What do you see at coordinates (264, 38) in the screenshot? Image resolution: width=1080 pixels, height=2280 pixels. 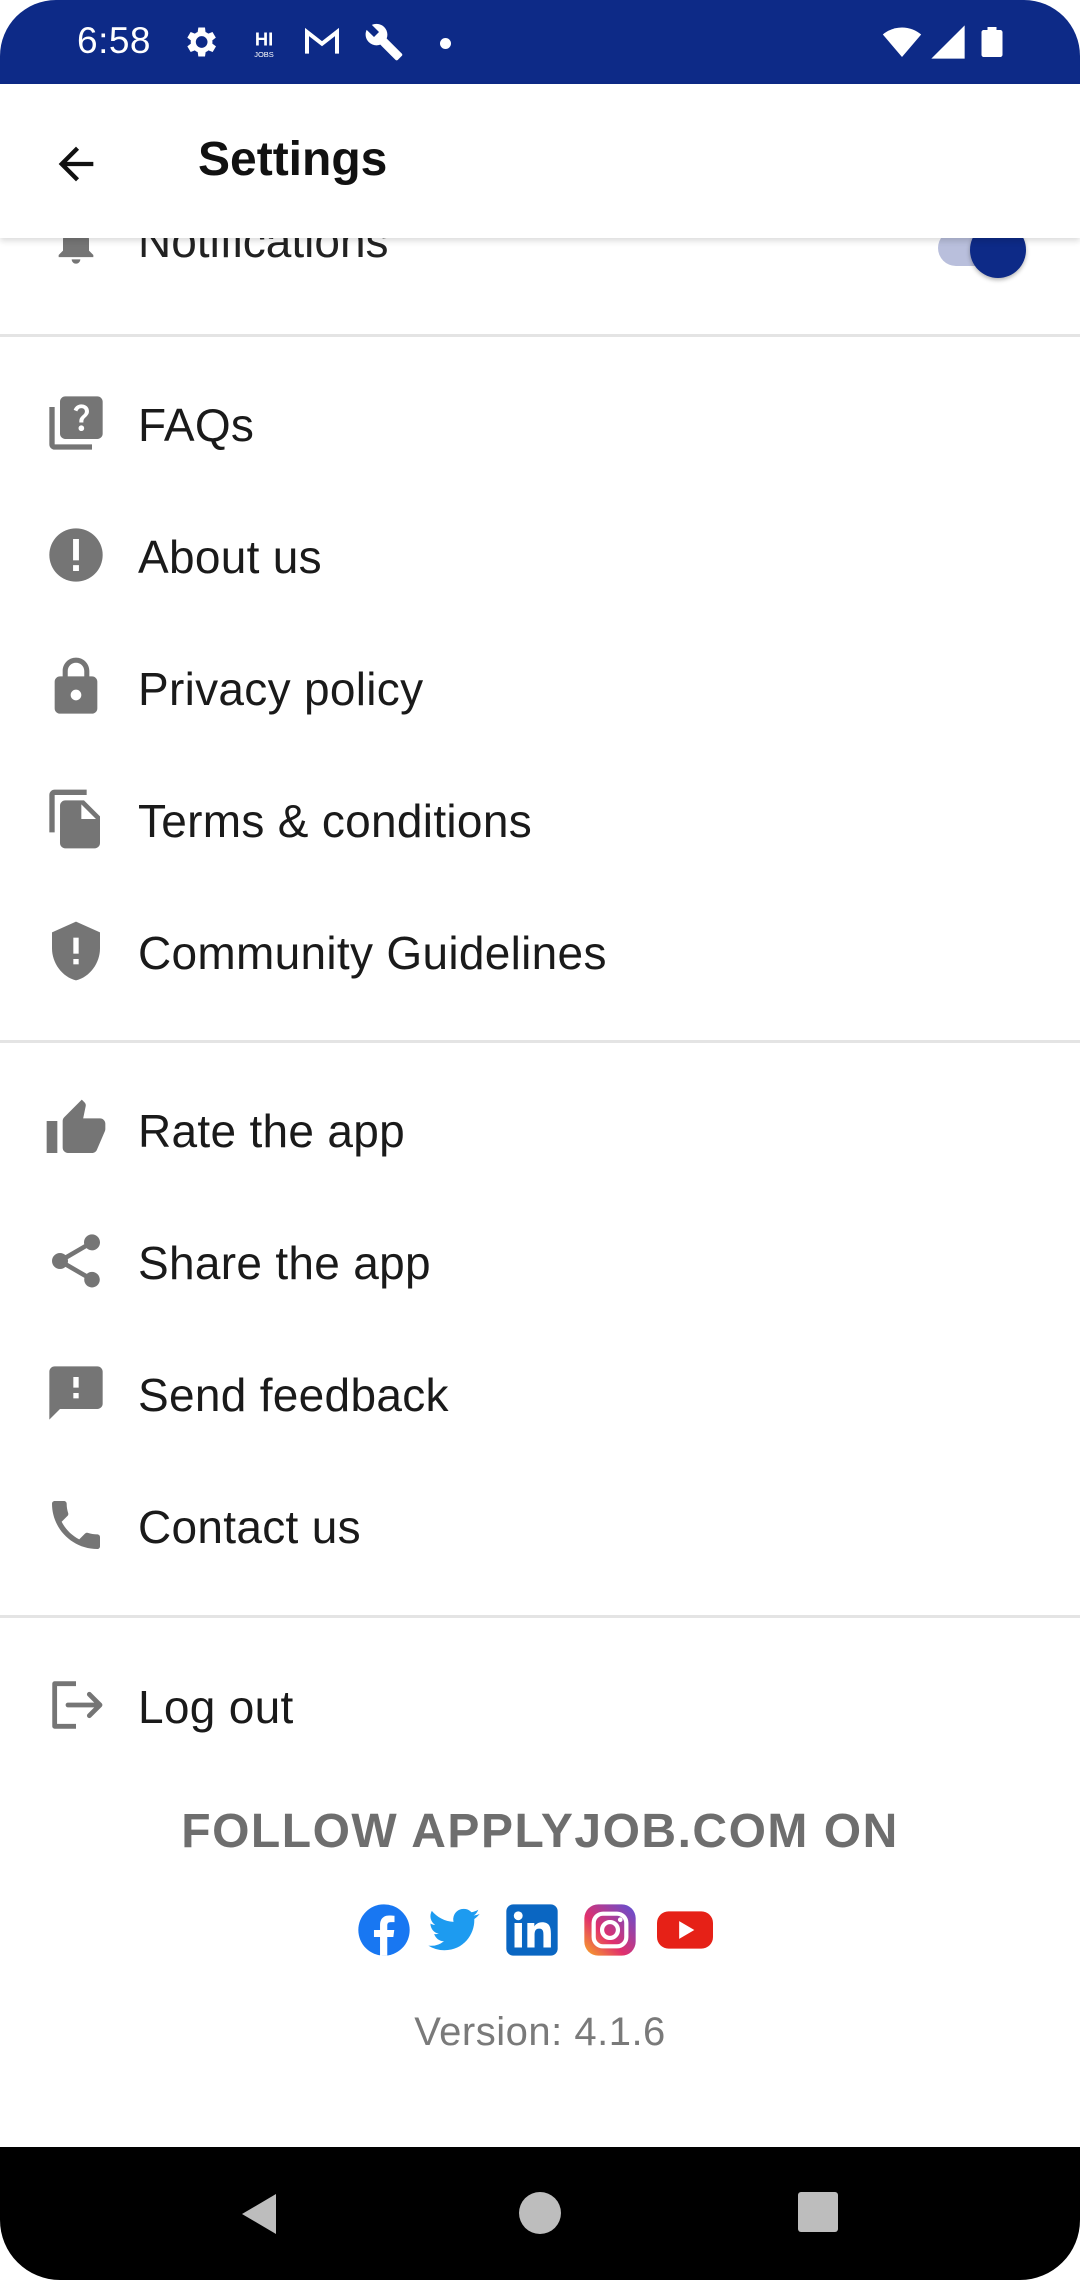 I see `svg-text: HI` at bounding box center [264, 38].